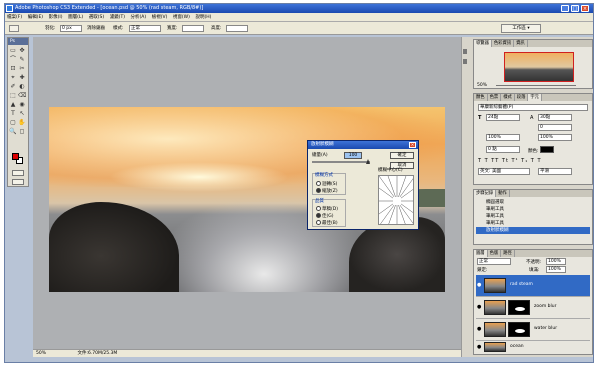 The image size is (600, 368). I want to click on history-brush-tool-icon: ◐, so click(22, 87).